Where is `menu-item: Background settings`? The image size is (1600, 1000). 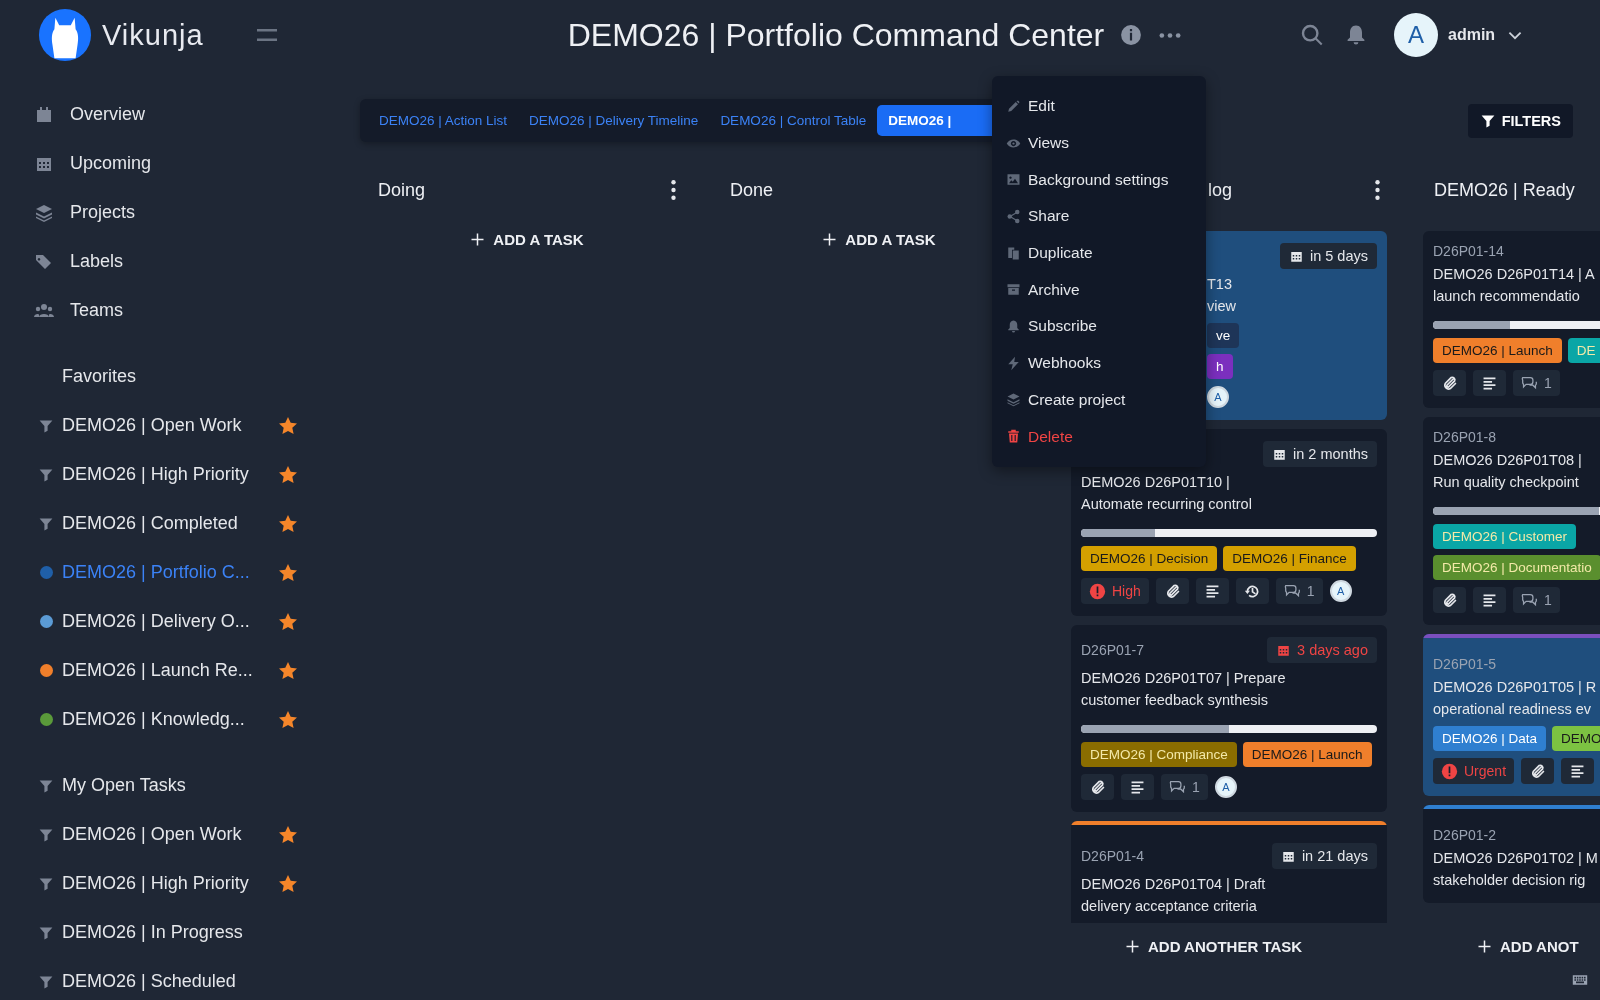 menu-item: Background settings is located at coordinates (1099, 180).